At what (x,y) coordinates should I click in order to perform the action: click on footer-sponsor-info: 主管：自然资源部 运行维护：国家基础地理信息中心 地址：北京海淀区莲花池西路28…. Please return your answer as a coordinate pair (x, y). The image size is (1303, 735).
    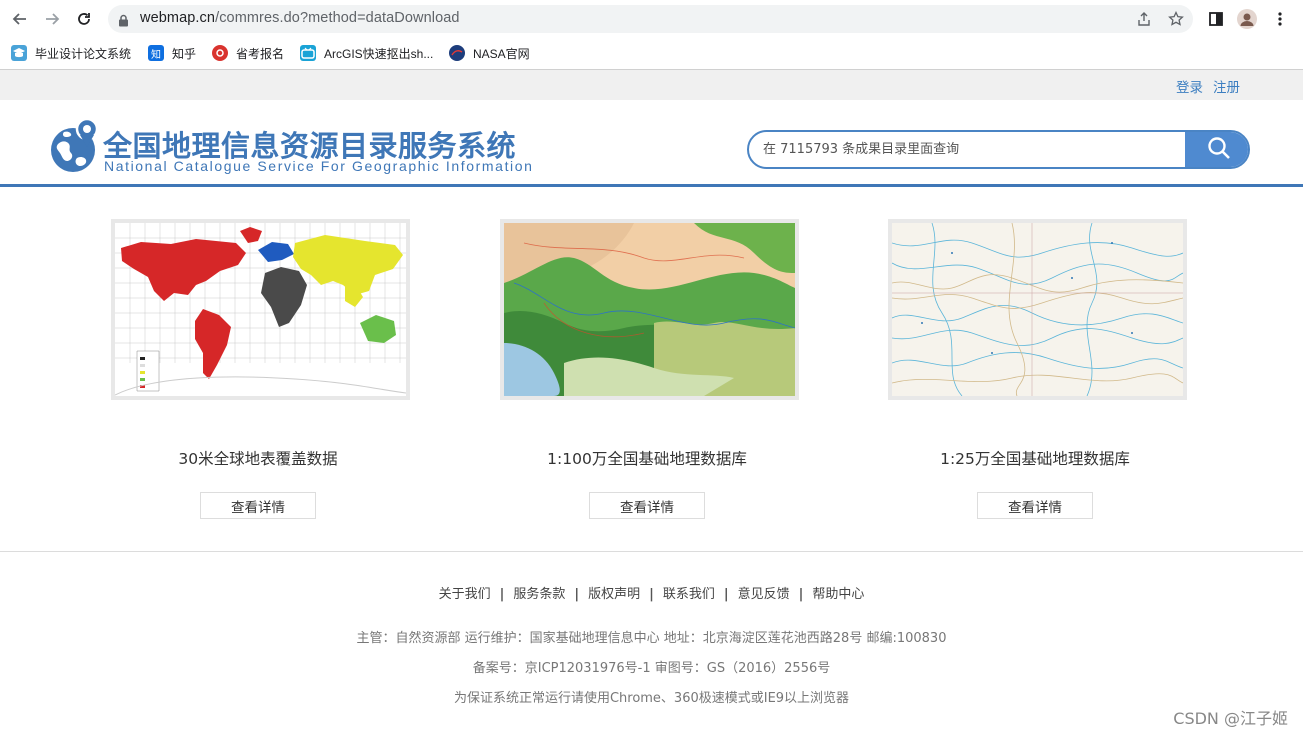
    Looking at the image, I should click on (651, 638).